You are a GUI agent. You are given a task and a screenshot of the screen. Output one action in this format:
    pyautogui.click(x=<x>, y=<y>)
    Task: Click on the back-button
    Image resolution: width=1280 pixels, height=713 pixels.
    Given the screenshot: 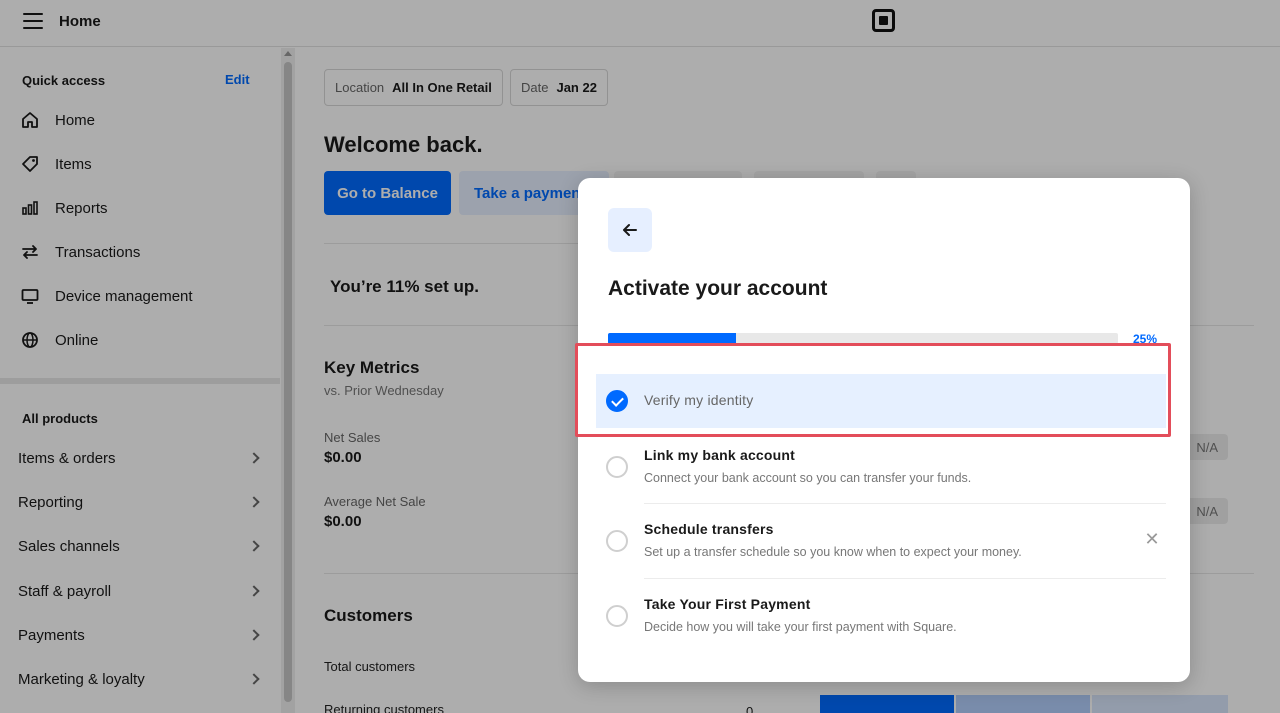 What is the action you would take?
    pyautogui.click(x=630, y=230)
    